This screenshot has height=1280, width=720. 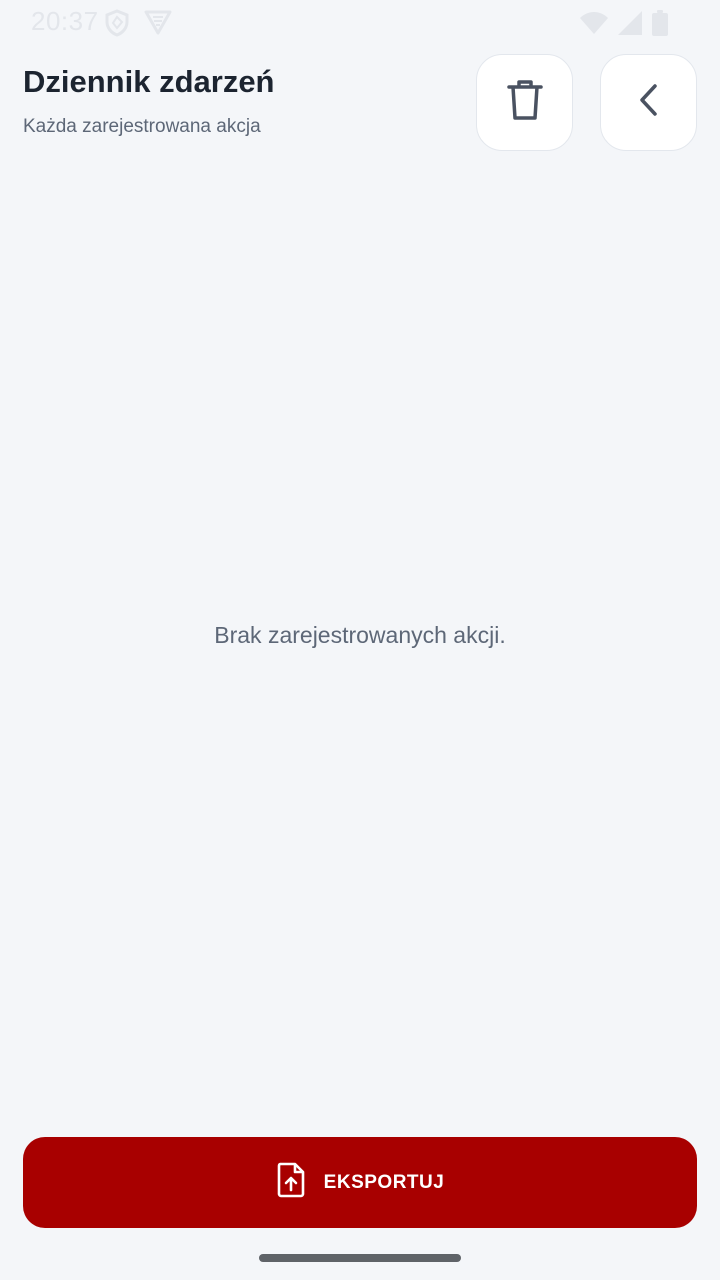 What do you see at coordinates (291, 1182) in the screenshot?
I see `file-upload-icon` at bounding box center [291, 1182].